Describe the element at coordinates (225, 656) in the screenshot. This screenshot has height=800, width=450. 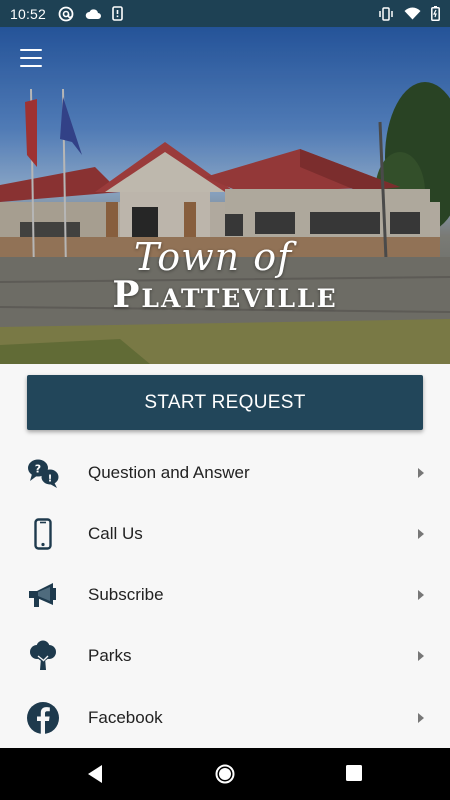
I see `menu-item-parks: Parks` at that location.